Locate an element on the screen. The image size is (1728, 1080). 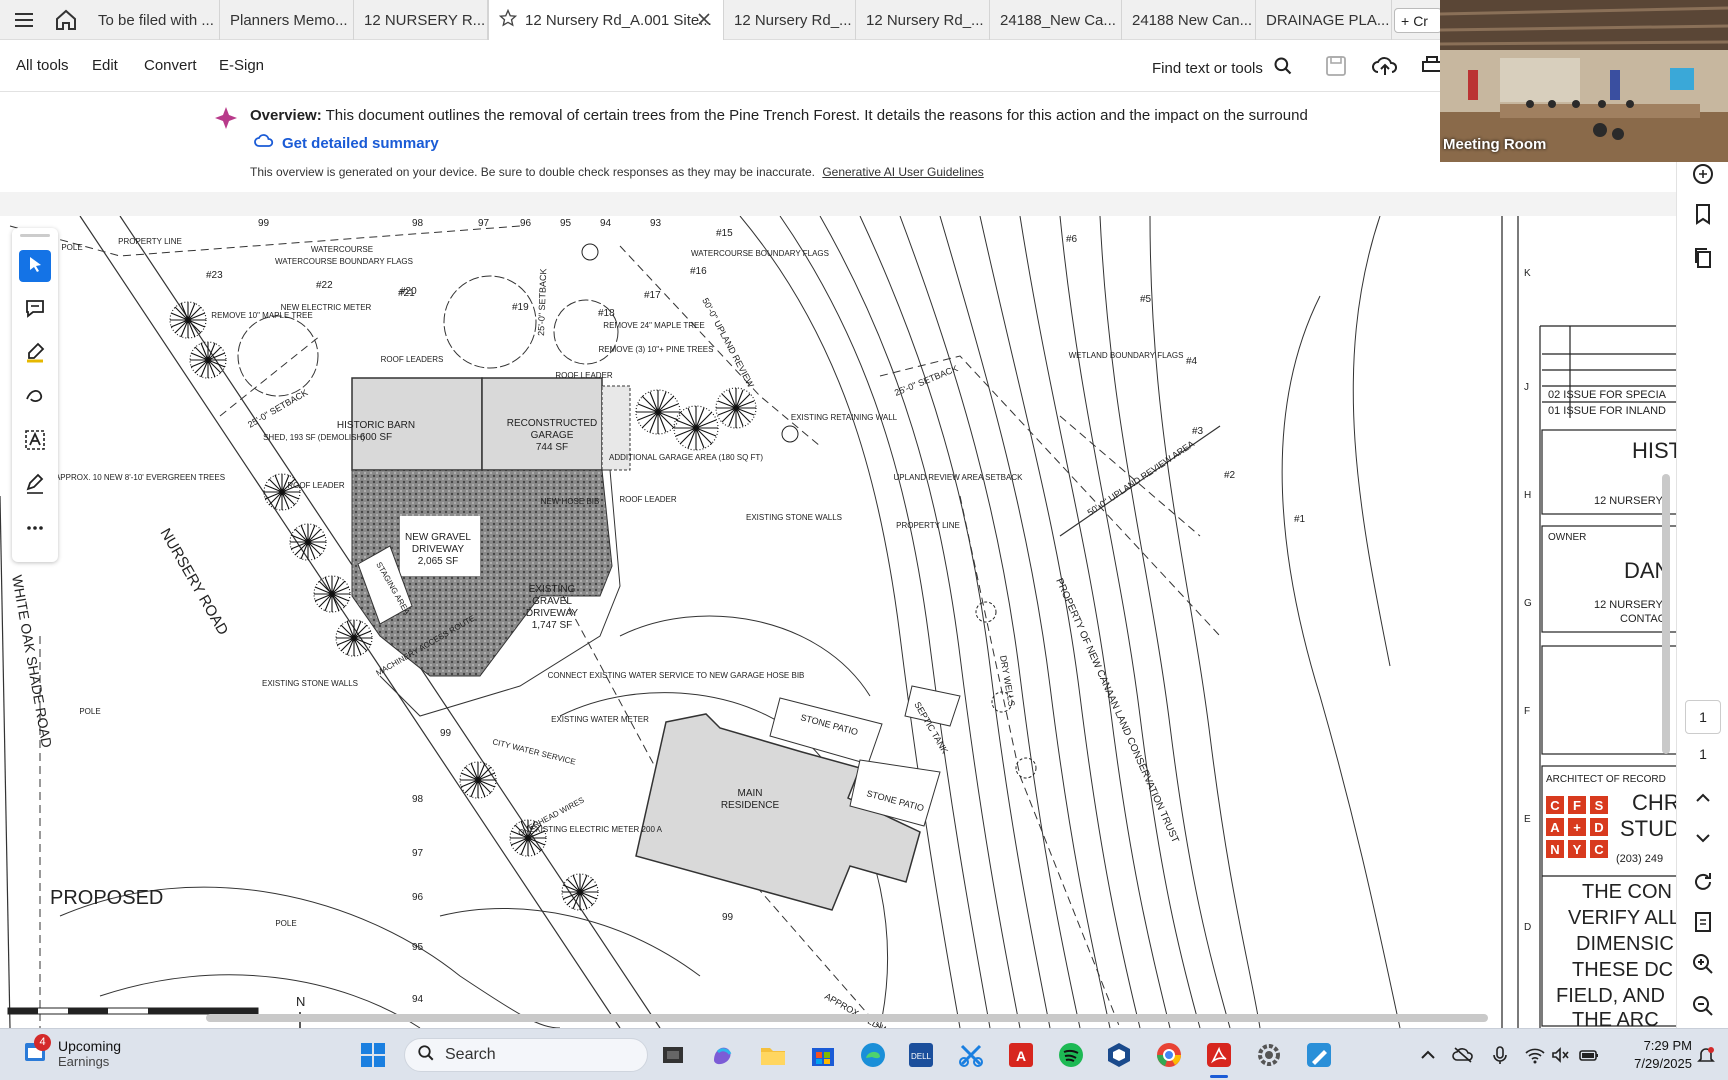
horizontal-scrollbar is located at coordinates (847, 1018).